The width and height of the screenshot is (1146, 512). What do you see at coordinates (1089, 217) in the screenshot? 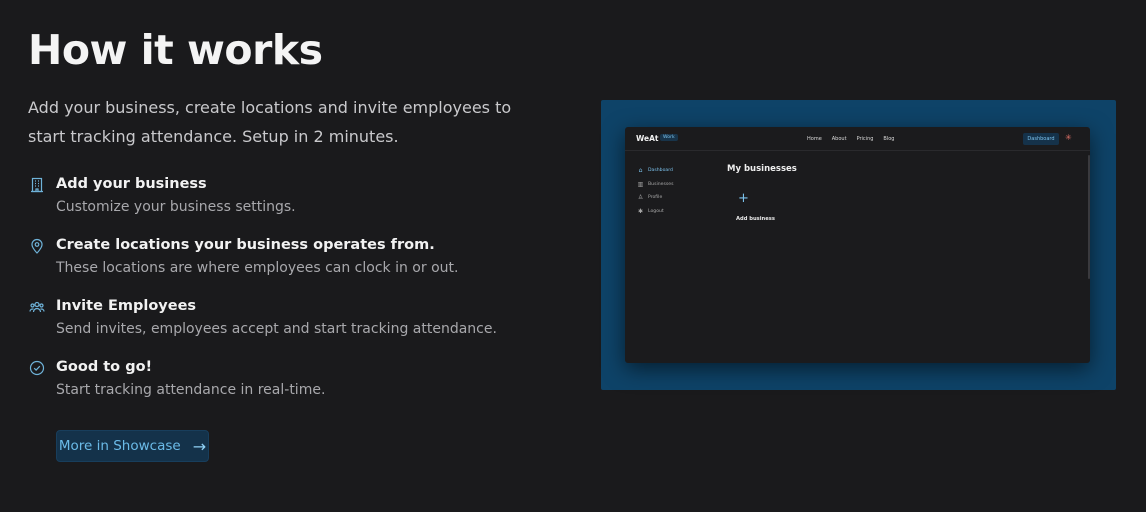
I see `preview-scrollbar` at bounding box center [1089, 217].